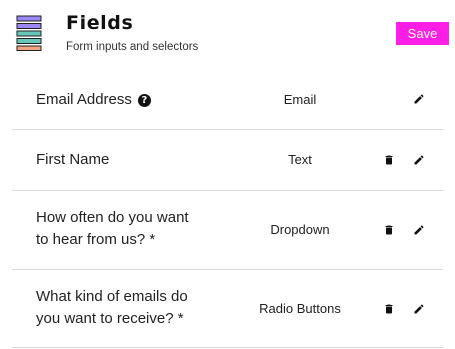  What do you see at coordinates (100, 23) in the screenshot?
I see `page-title: Fields` at bounding box center [100, 23].